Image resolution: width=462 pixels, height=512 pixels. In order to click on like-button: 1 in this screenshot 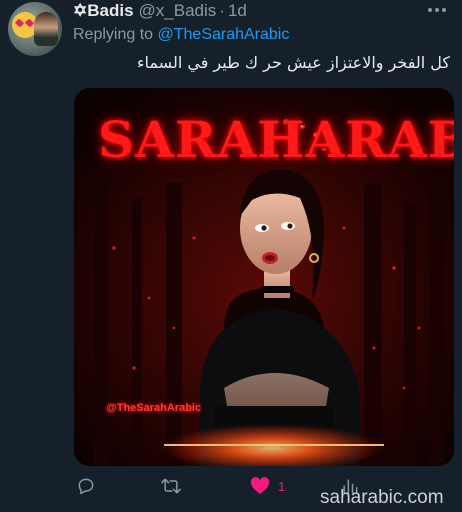, I will do `click(267, 486)`.